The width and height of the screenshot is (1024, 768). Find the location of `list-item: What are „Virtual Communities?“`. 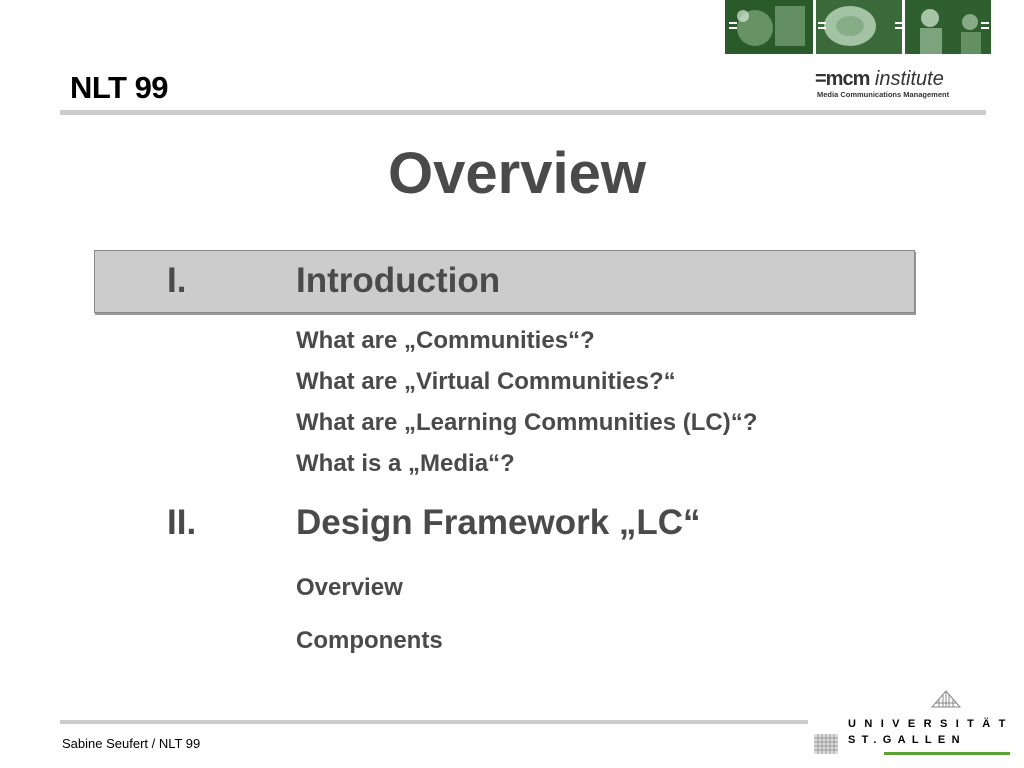

list-item: What are „Virtual Communities?“ is located at coordinates (486, 381).